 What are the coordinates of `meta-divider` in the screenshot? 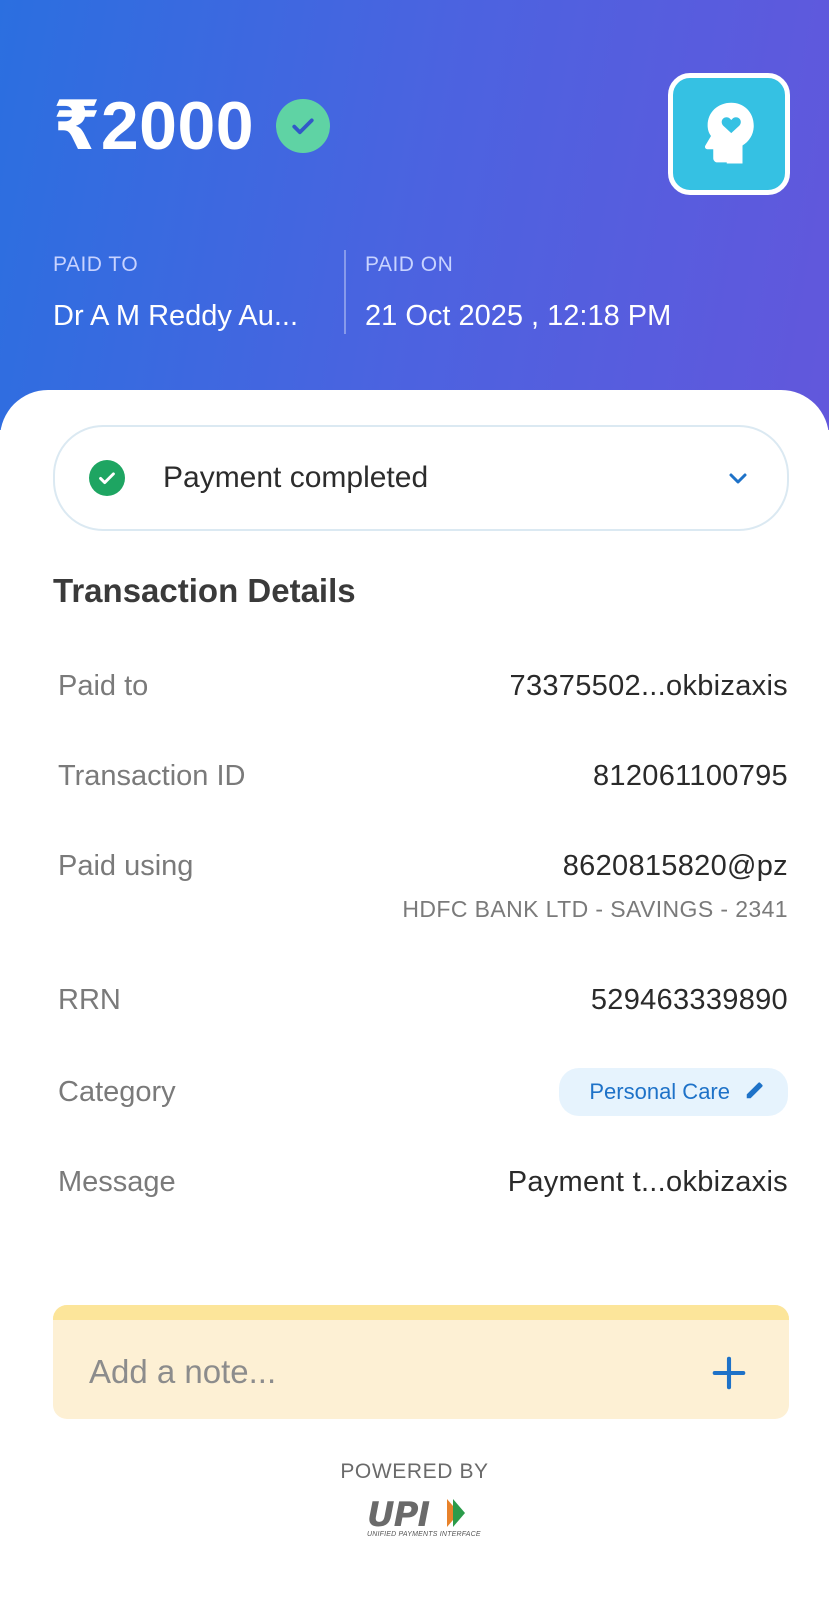 It's located at (345, 292).